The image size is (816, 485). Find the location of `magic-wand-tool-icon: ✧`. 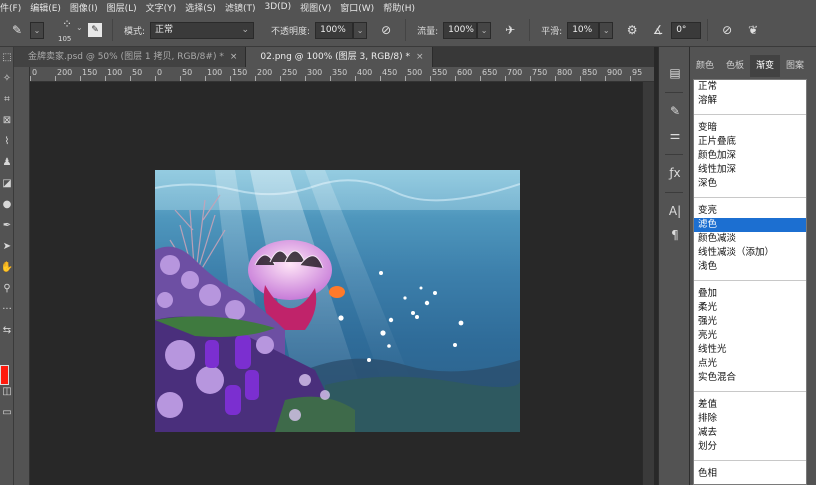

magic-wand-tool-icon: ✧ is located at coordinates (7, 78).